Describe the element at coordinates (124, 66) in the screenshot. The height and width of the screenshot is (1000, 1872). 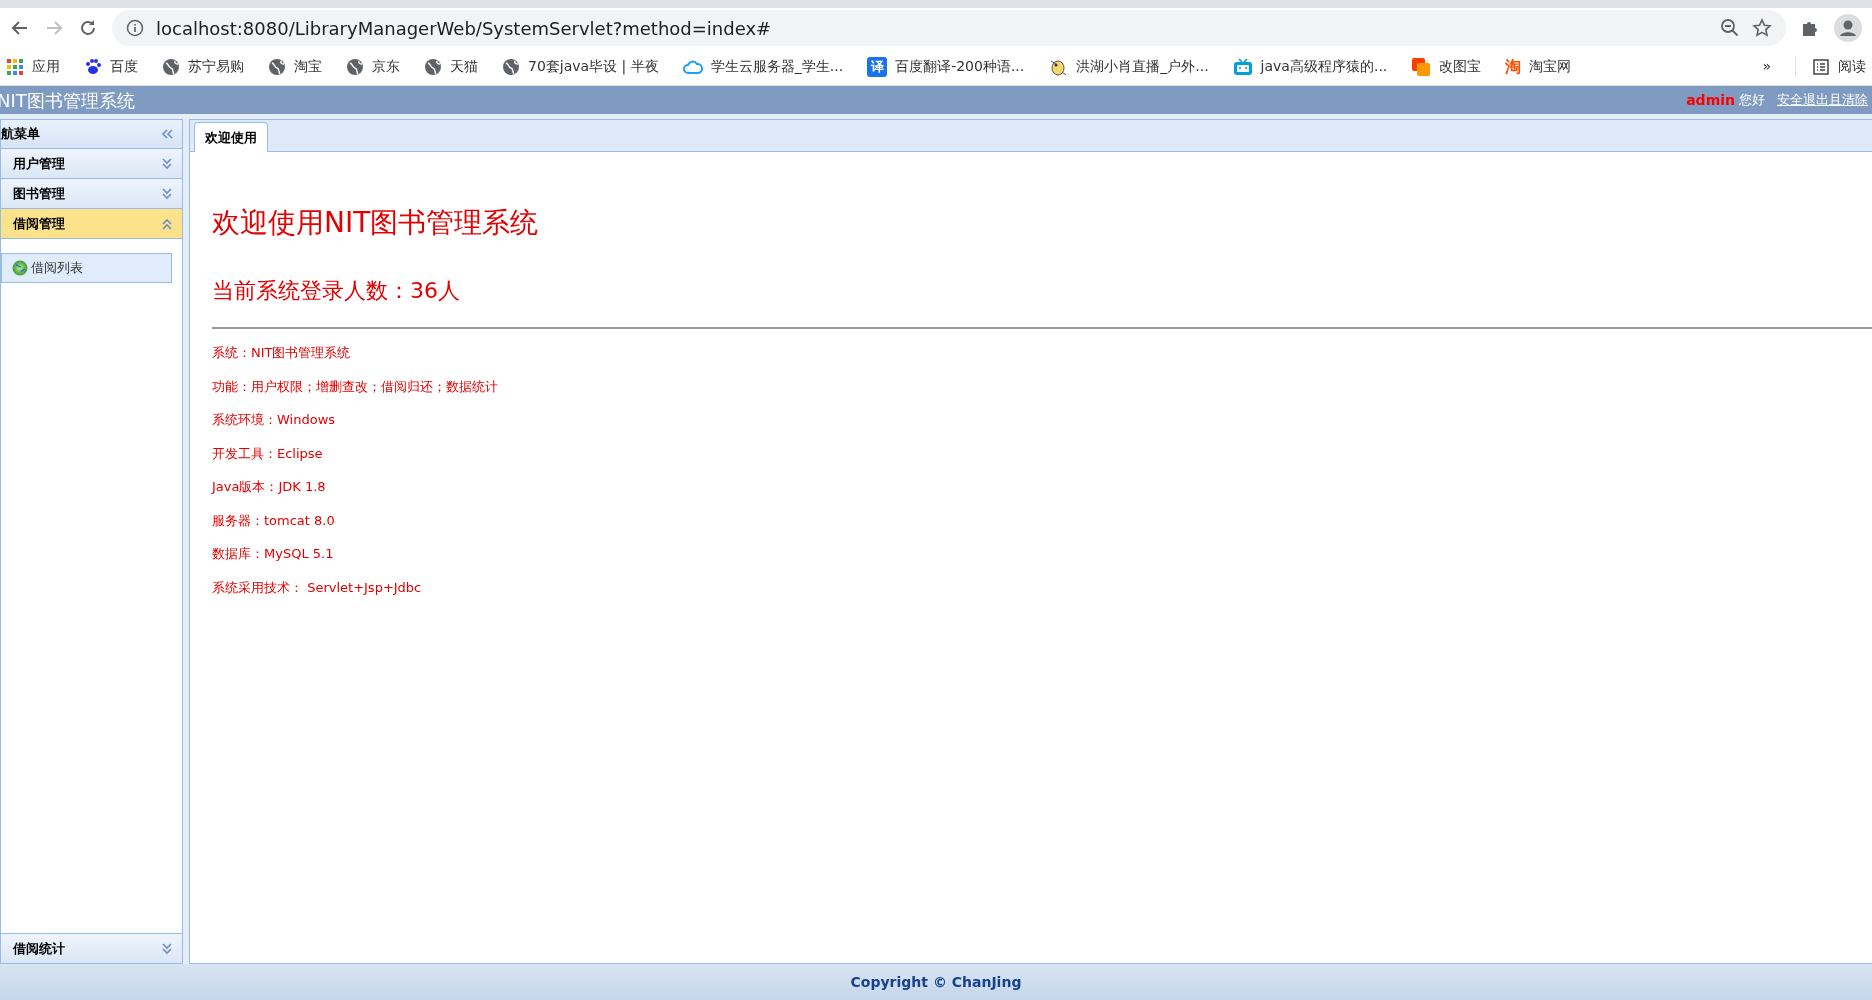
I see `bookmark-link: 百度` at that location.